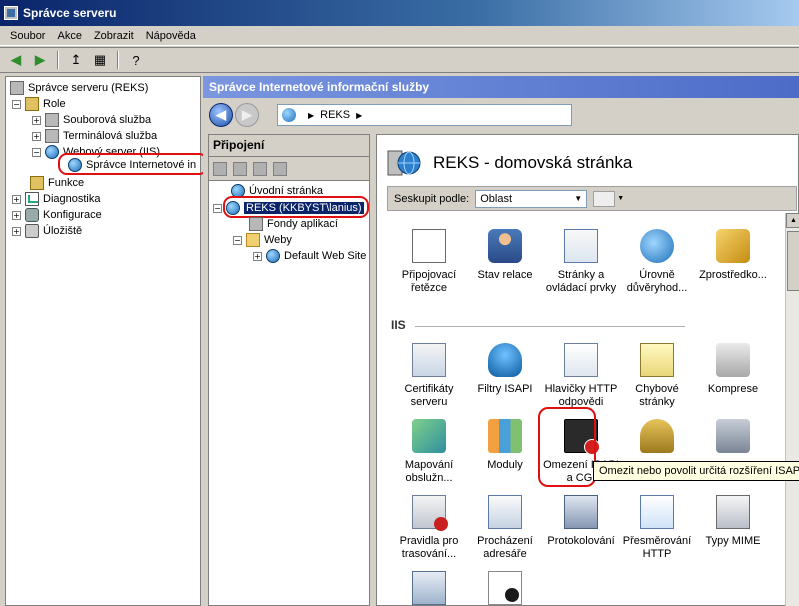 This screenshot has width=799, height=606. What do you see at coordinates (72, 215) in the screenshot?
I see `tree-label: Konfigurace` at bounding box center [72, 215].